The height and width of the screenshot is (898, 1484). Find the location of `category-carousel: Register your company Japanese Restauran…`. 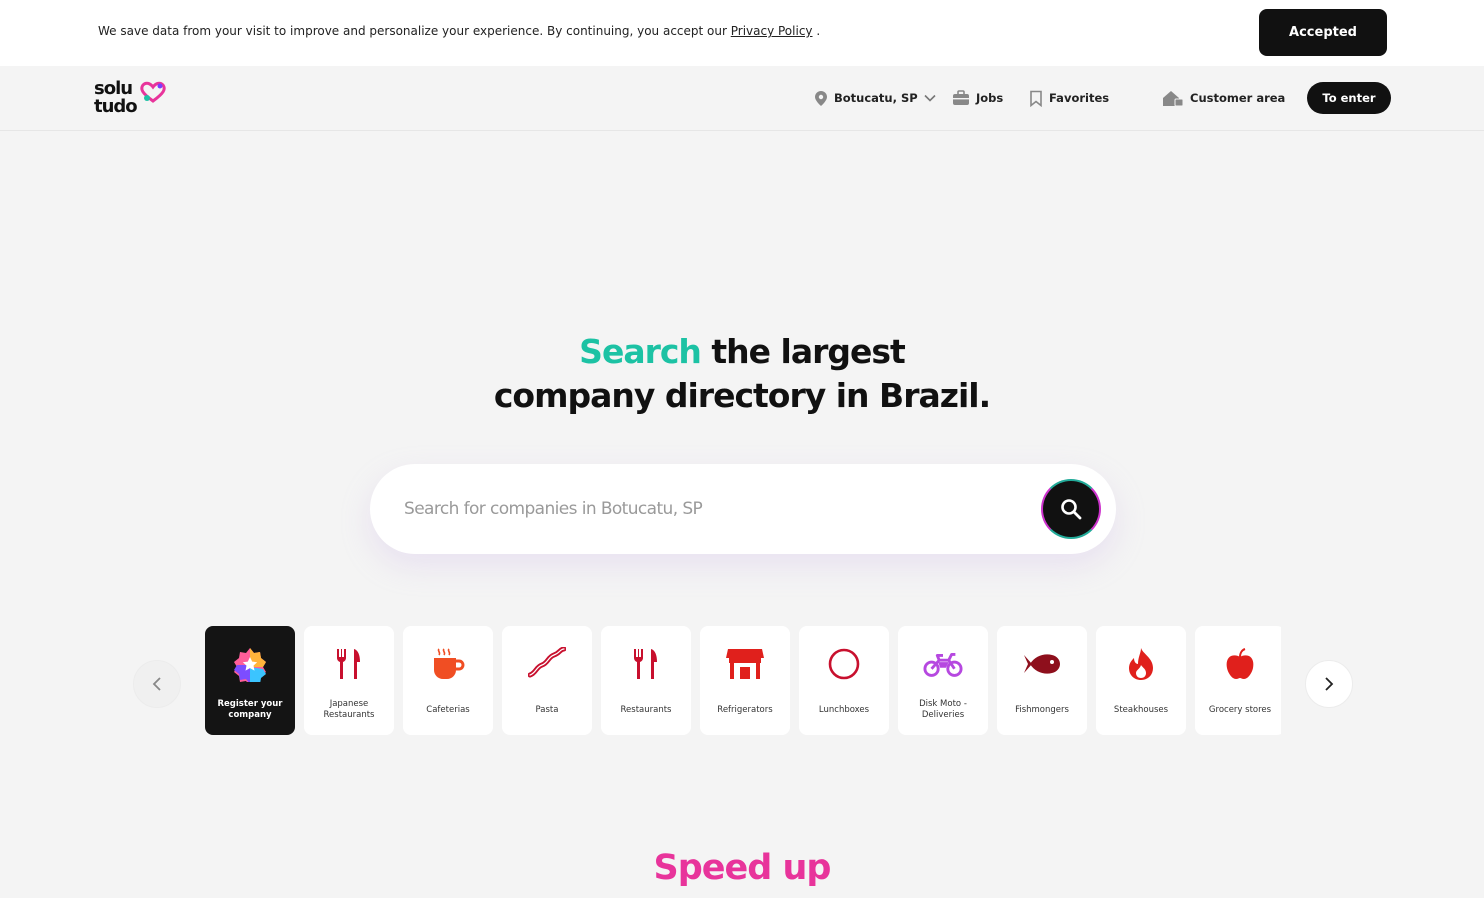

category-carousel: Register your company Japanese Restauran… is located at coordinates (743, 680).